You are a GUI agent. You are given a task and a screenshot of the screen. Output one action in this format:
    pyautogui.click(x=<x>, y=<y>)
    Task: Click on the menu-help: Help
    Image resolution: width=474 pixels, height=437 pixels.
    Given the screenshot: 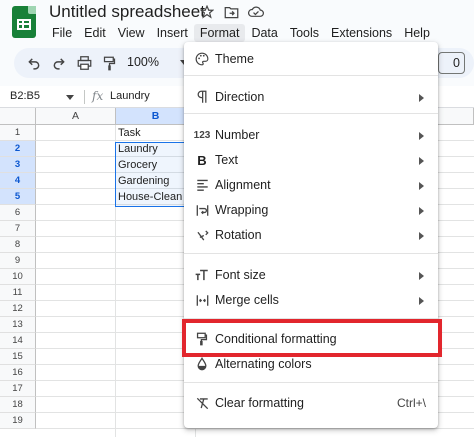 What is the action you would take?
    pyautogui.click(x=417, y=33)
    